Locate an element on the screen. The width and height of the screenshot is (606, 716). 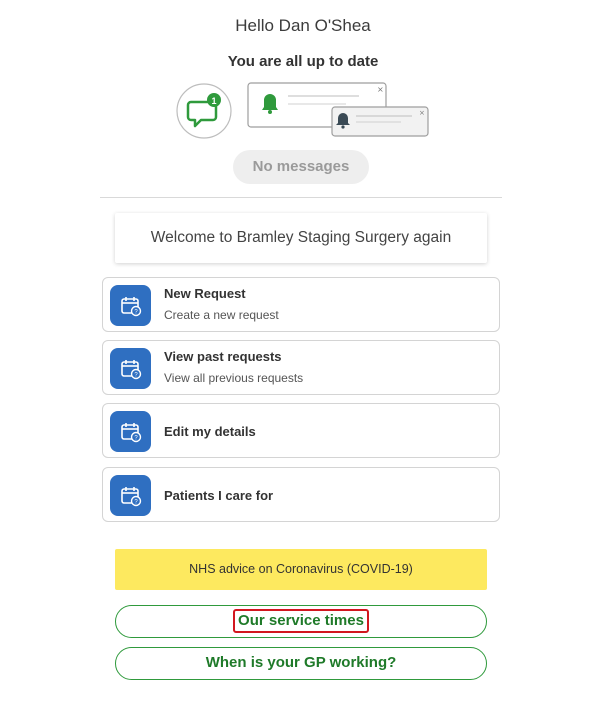
greeting: Hello Dan O'Shea is located at coordinates (303, 25).